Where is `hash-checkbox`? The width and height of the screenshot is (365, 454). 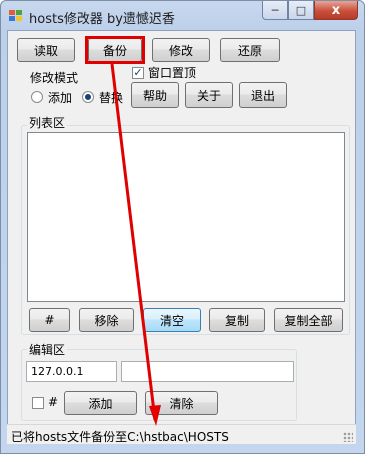
hash-checkbox is located at coordinates (38, 403).